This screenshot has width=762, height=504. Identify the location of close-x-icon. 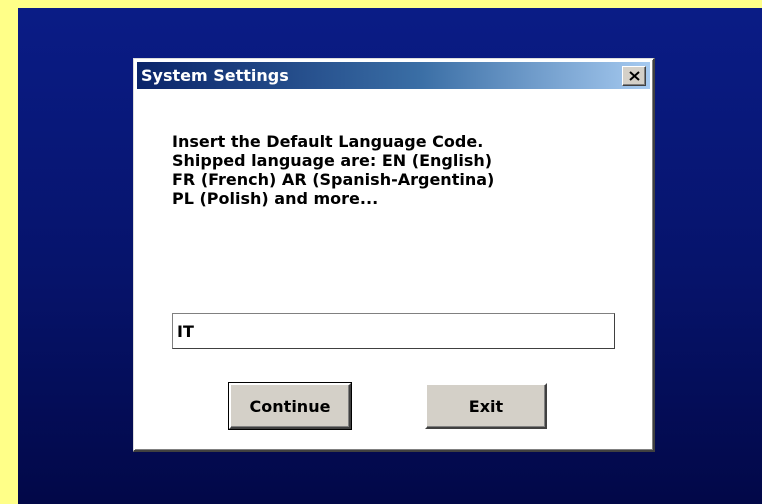
(634, 76).